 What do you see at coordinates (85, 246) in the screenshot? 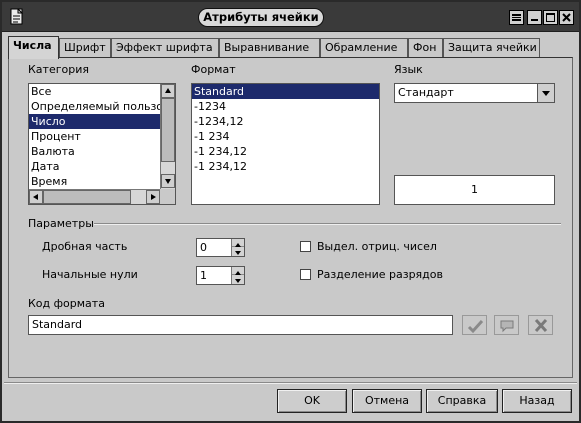
I see `decimal-places-label: Дробная часть` at bounding box center [85, 246].